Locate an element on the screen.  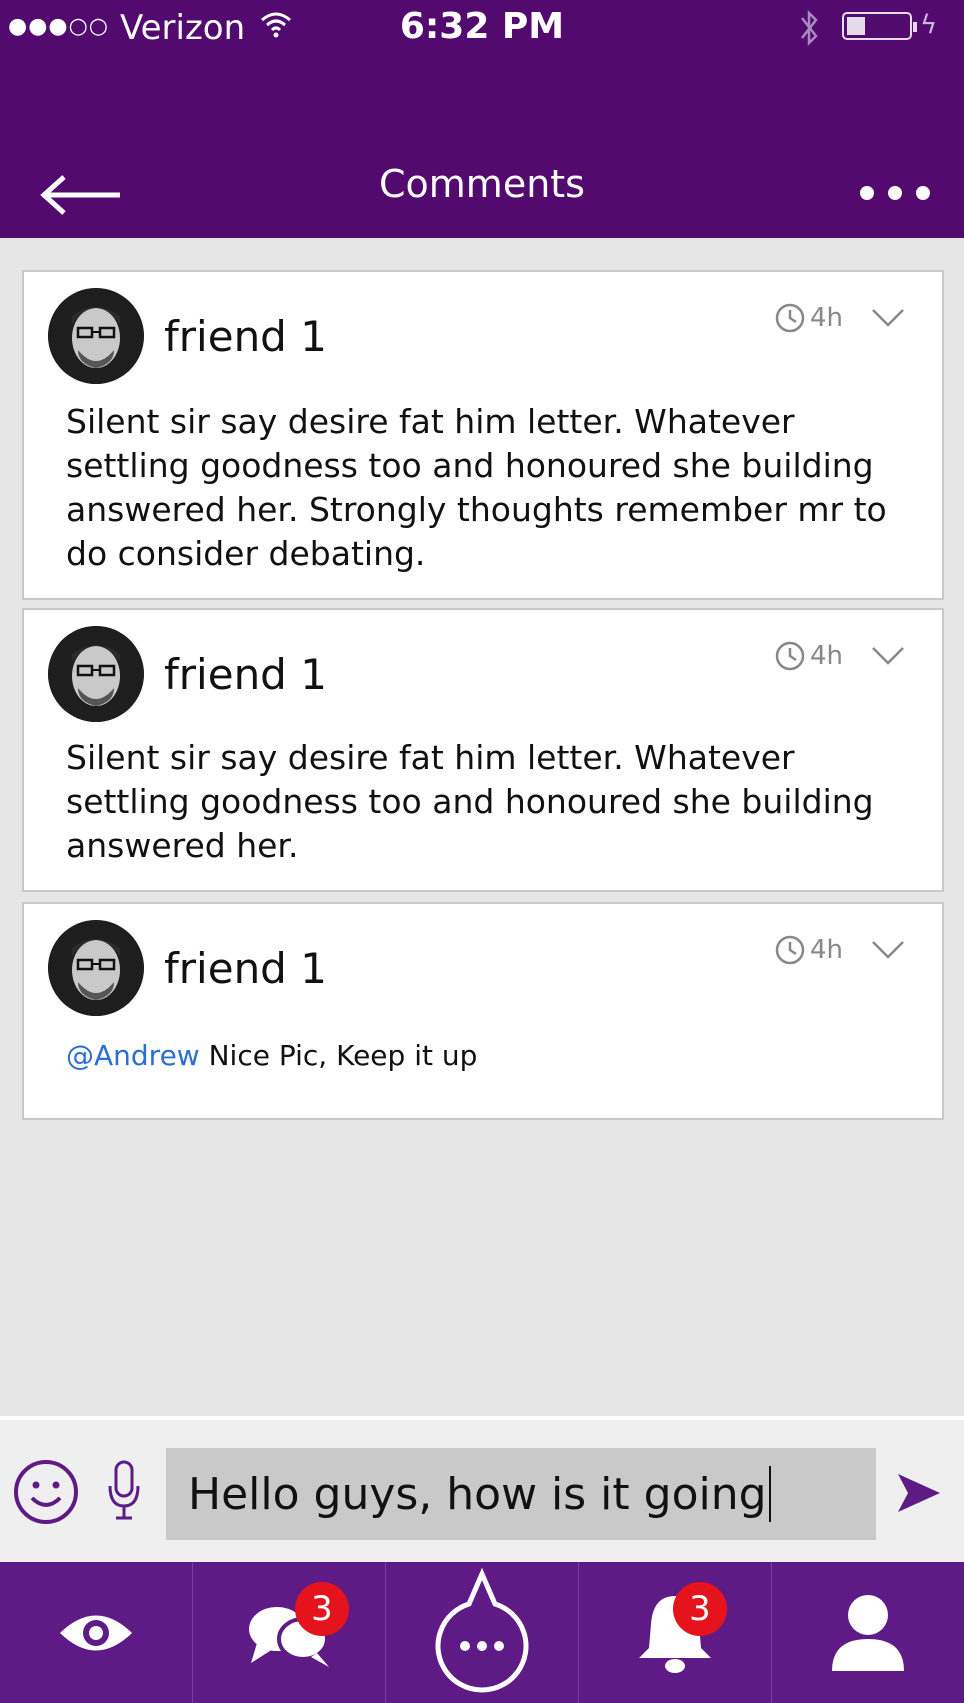
tab-notifications: 3 is located at coordinates (675, 1632).